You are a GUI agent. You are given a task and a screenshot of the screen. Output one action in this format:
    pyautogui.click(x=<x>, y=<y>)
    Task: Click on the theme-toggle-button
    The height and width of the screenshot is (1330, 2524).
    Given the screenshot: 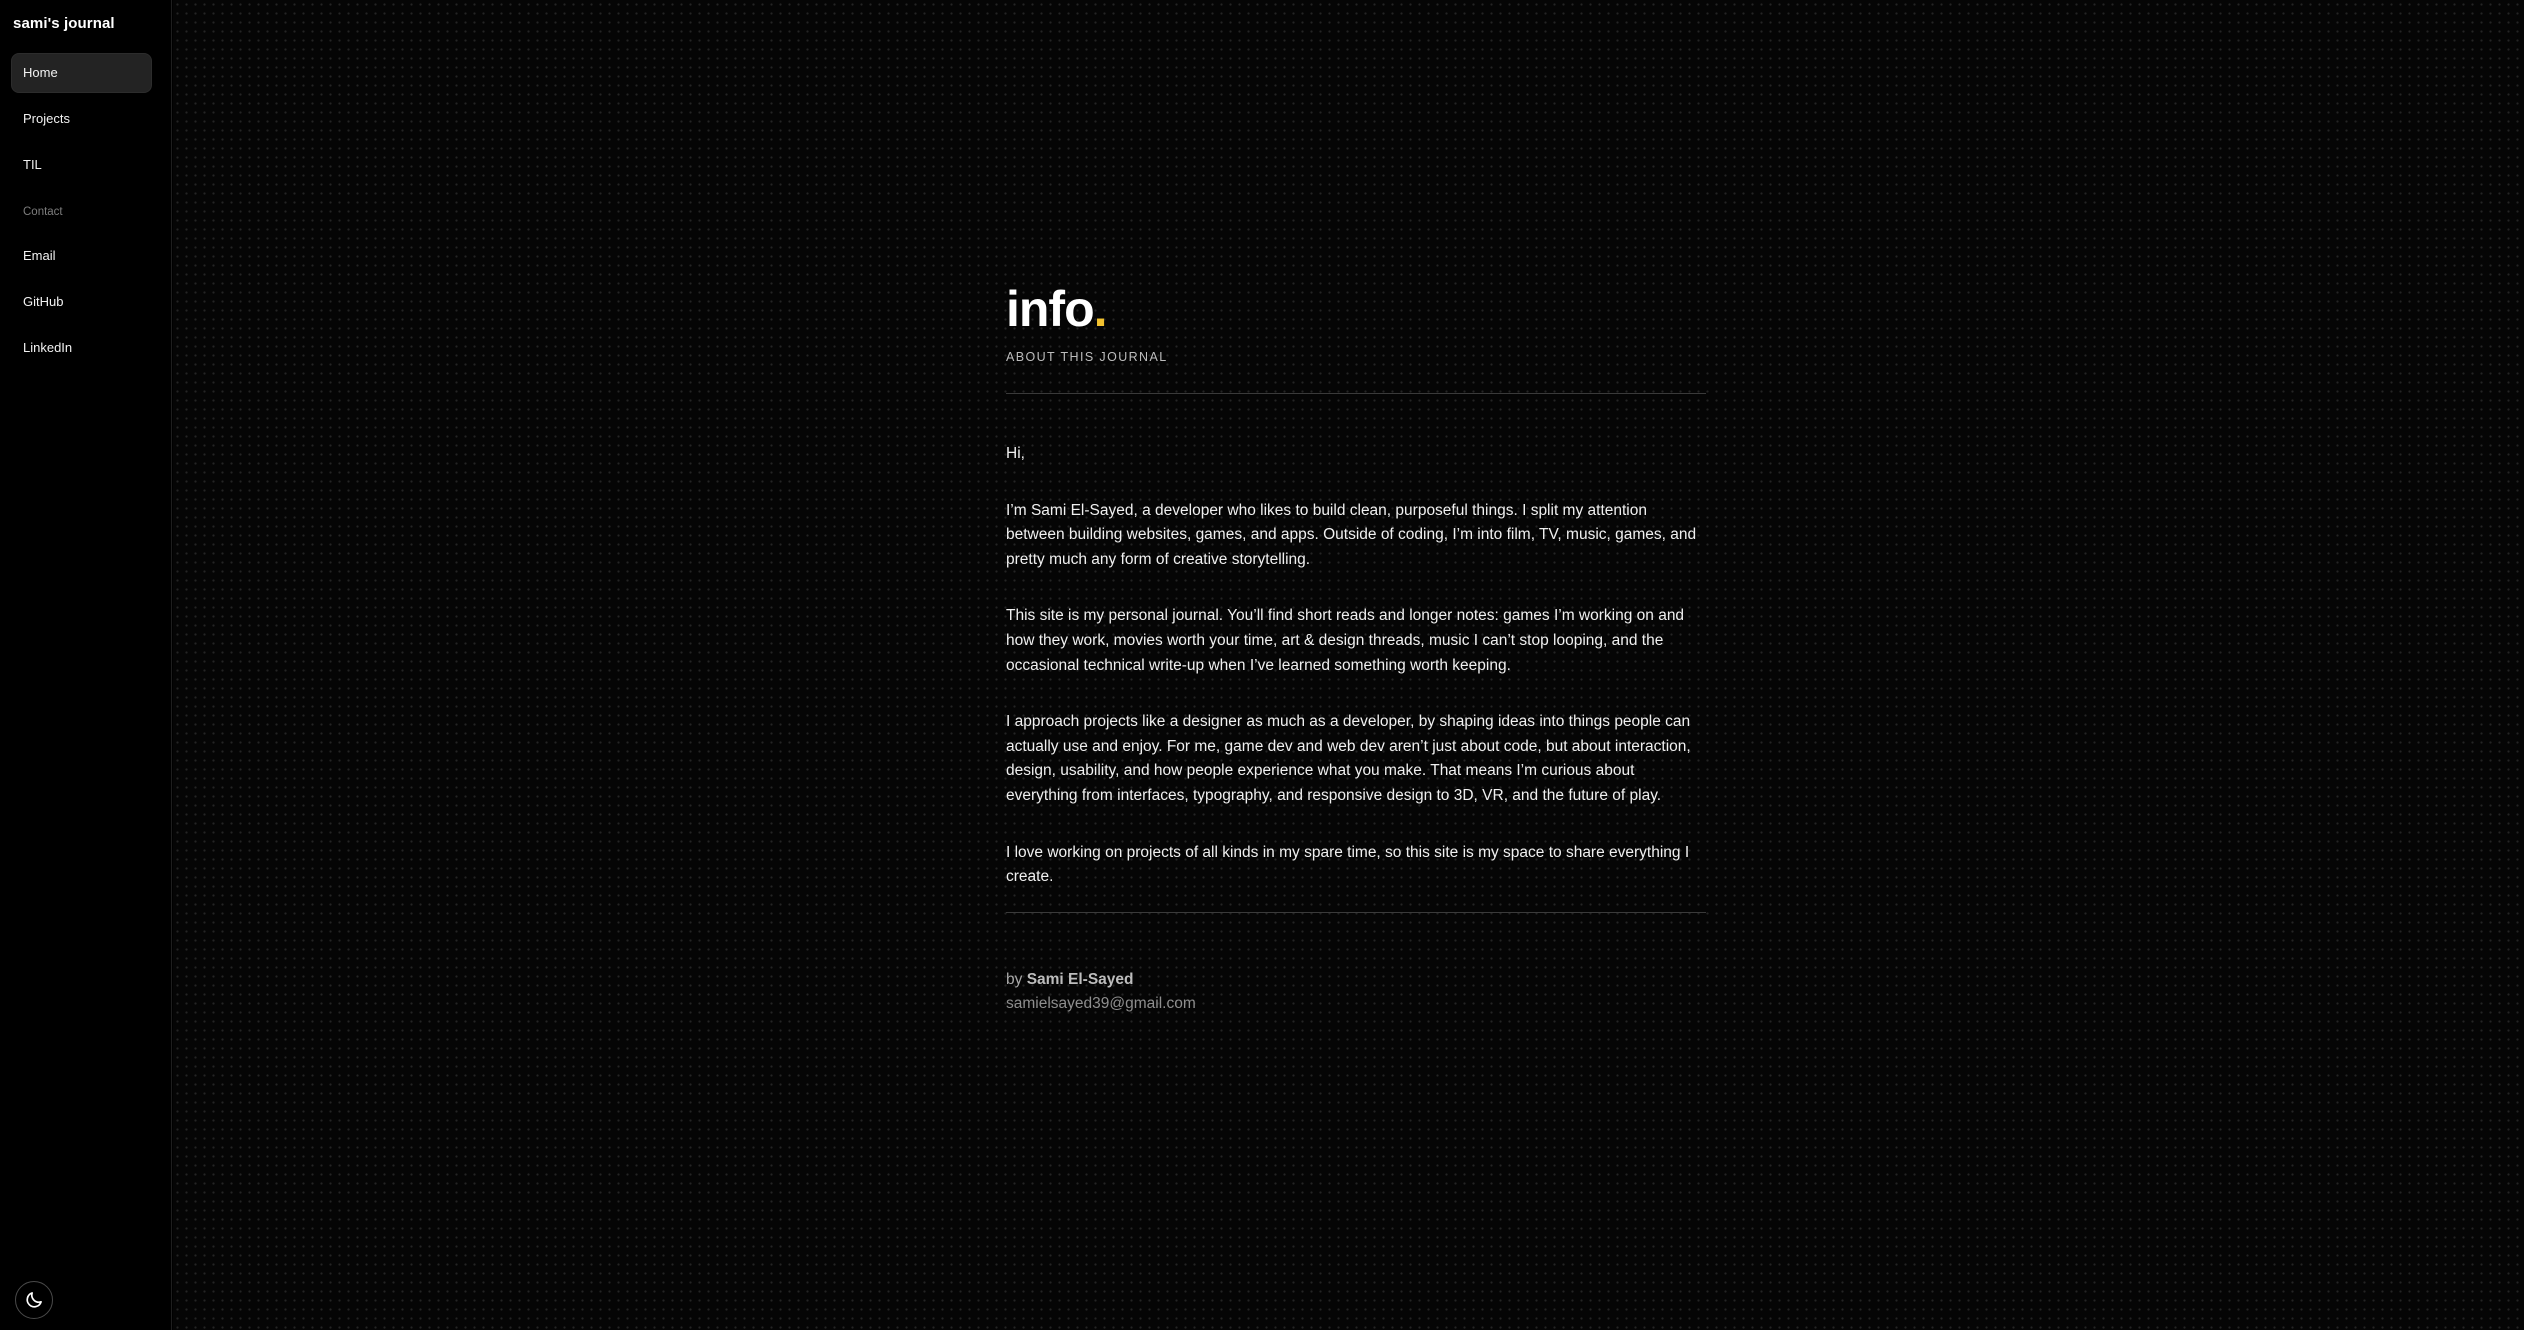 What is the action you would take?
    pyautogui.click(x=34, y=1300)
    